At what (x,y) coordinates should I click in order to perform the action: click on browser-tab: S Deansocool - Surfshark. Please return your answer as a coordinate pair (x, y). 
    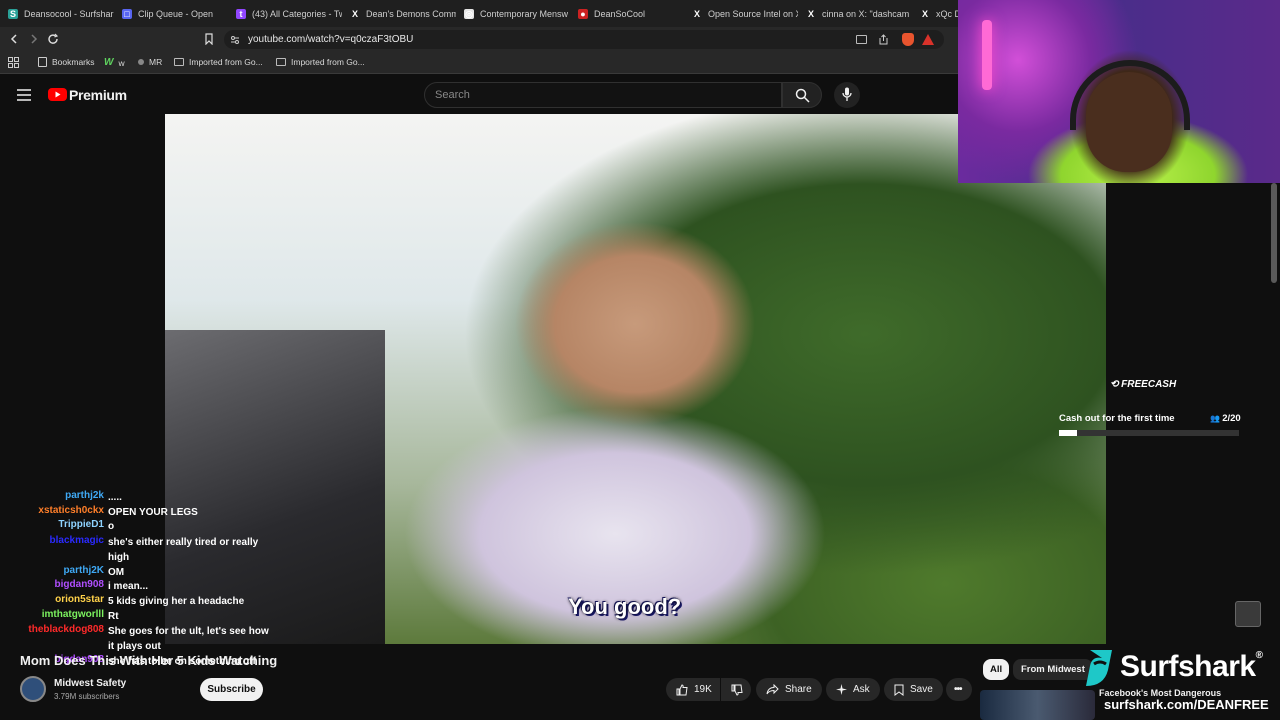
    Looking at the image, I should click on (57, 13).